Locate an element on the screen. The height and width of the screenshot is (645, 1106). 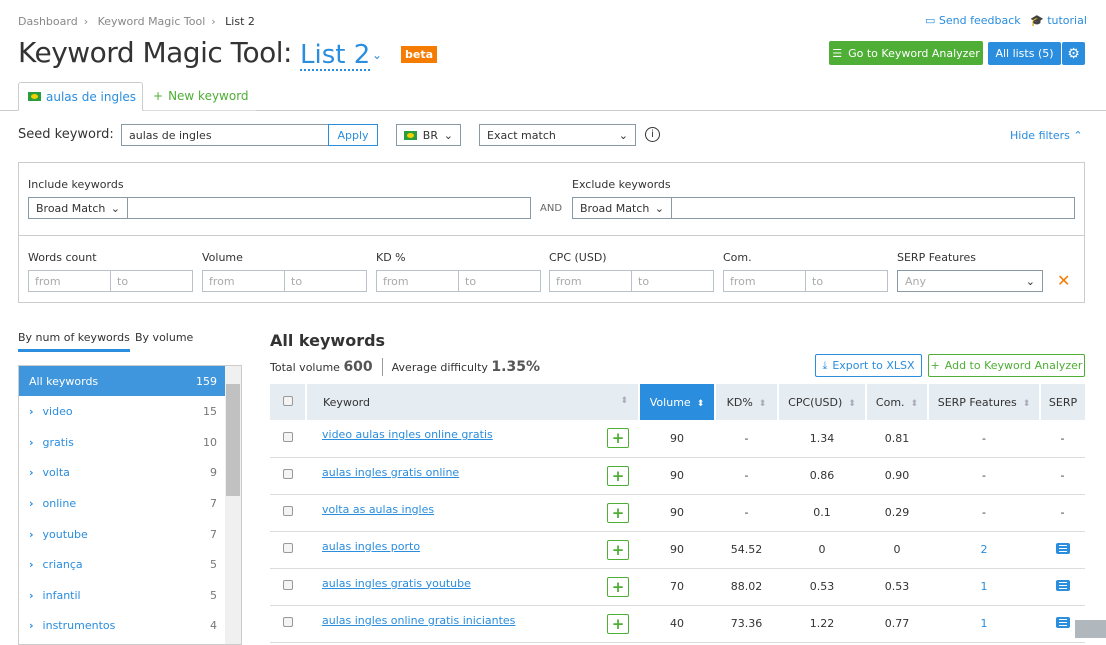
avg-difficulty: 1.35% is located at coordinates (515, 367).